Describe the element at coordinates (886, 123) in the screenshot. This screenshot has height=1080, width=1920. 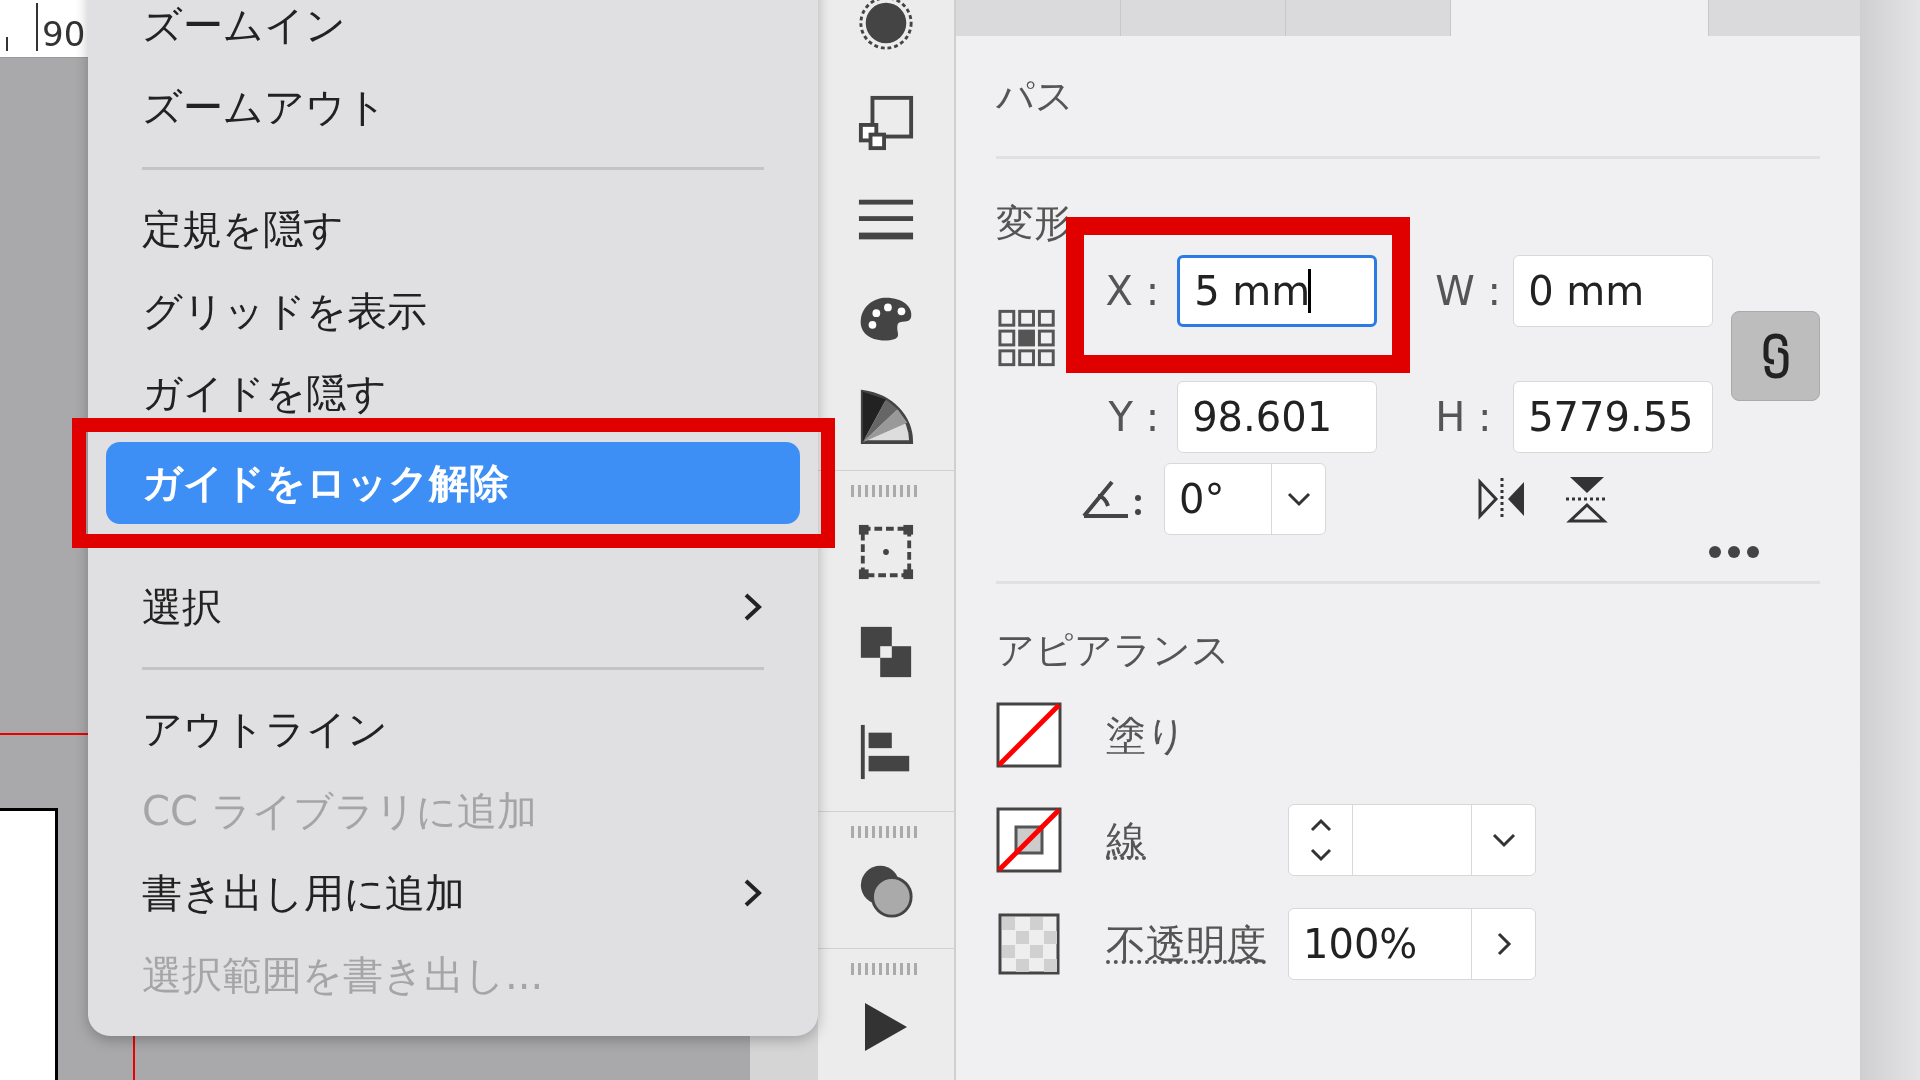
I see `transform-icon` at that location.